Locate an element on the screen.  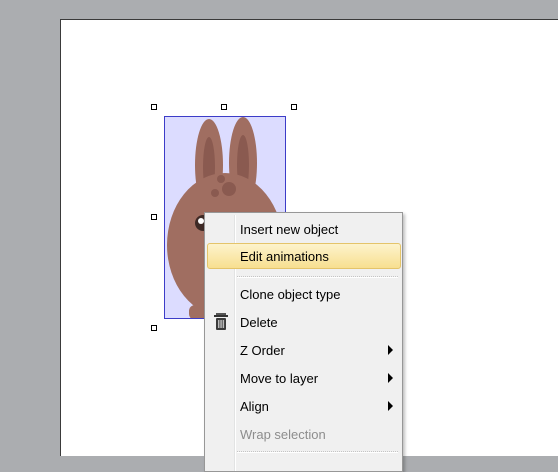
resize-handle-top is located at coordinates (224, 107).